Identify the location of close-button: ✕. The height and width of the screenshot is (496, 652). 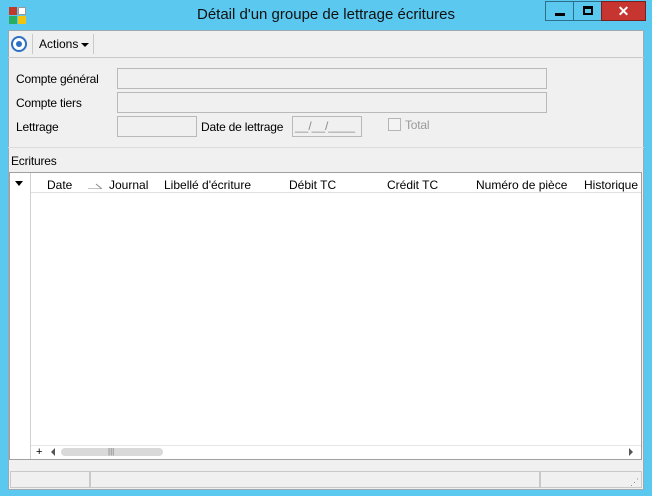
(623, 11).